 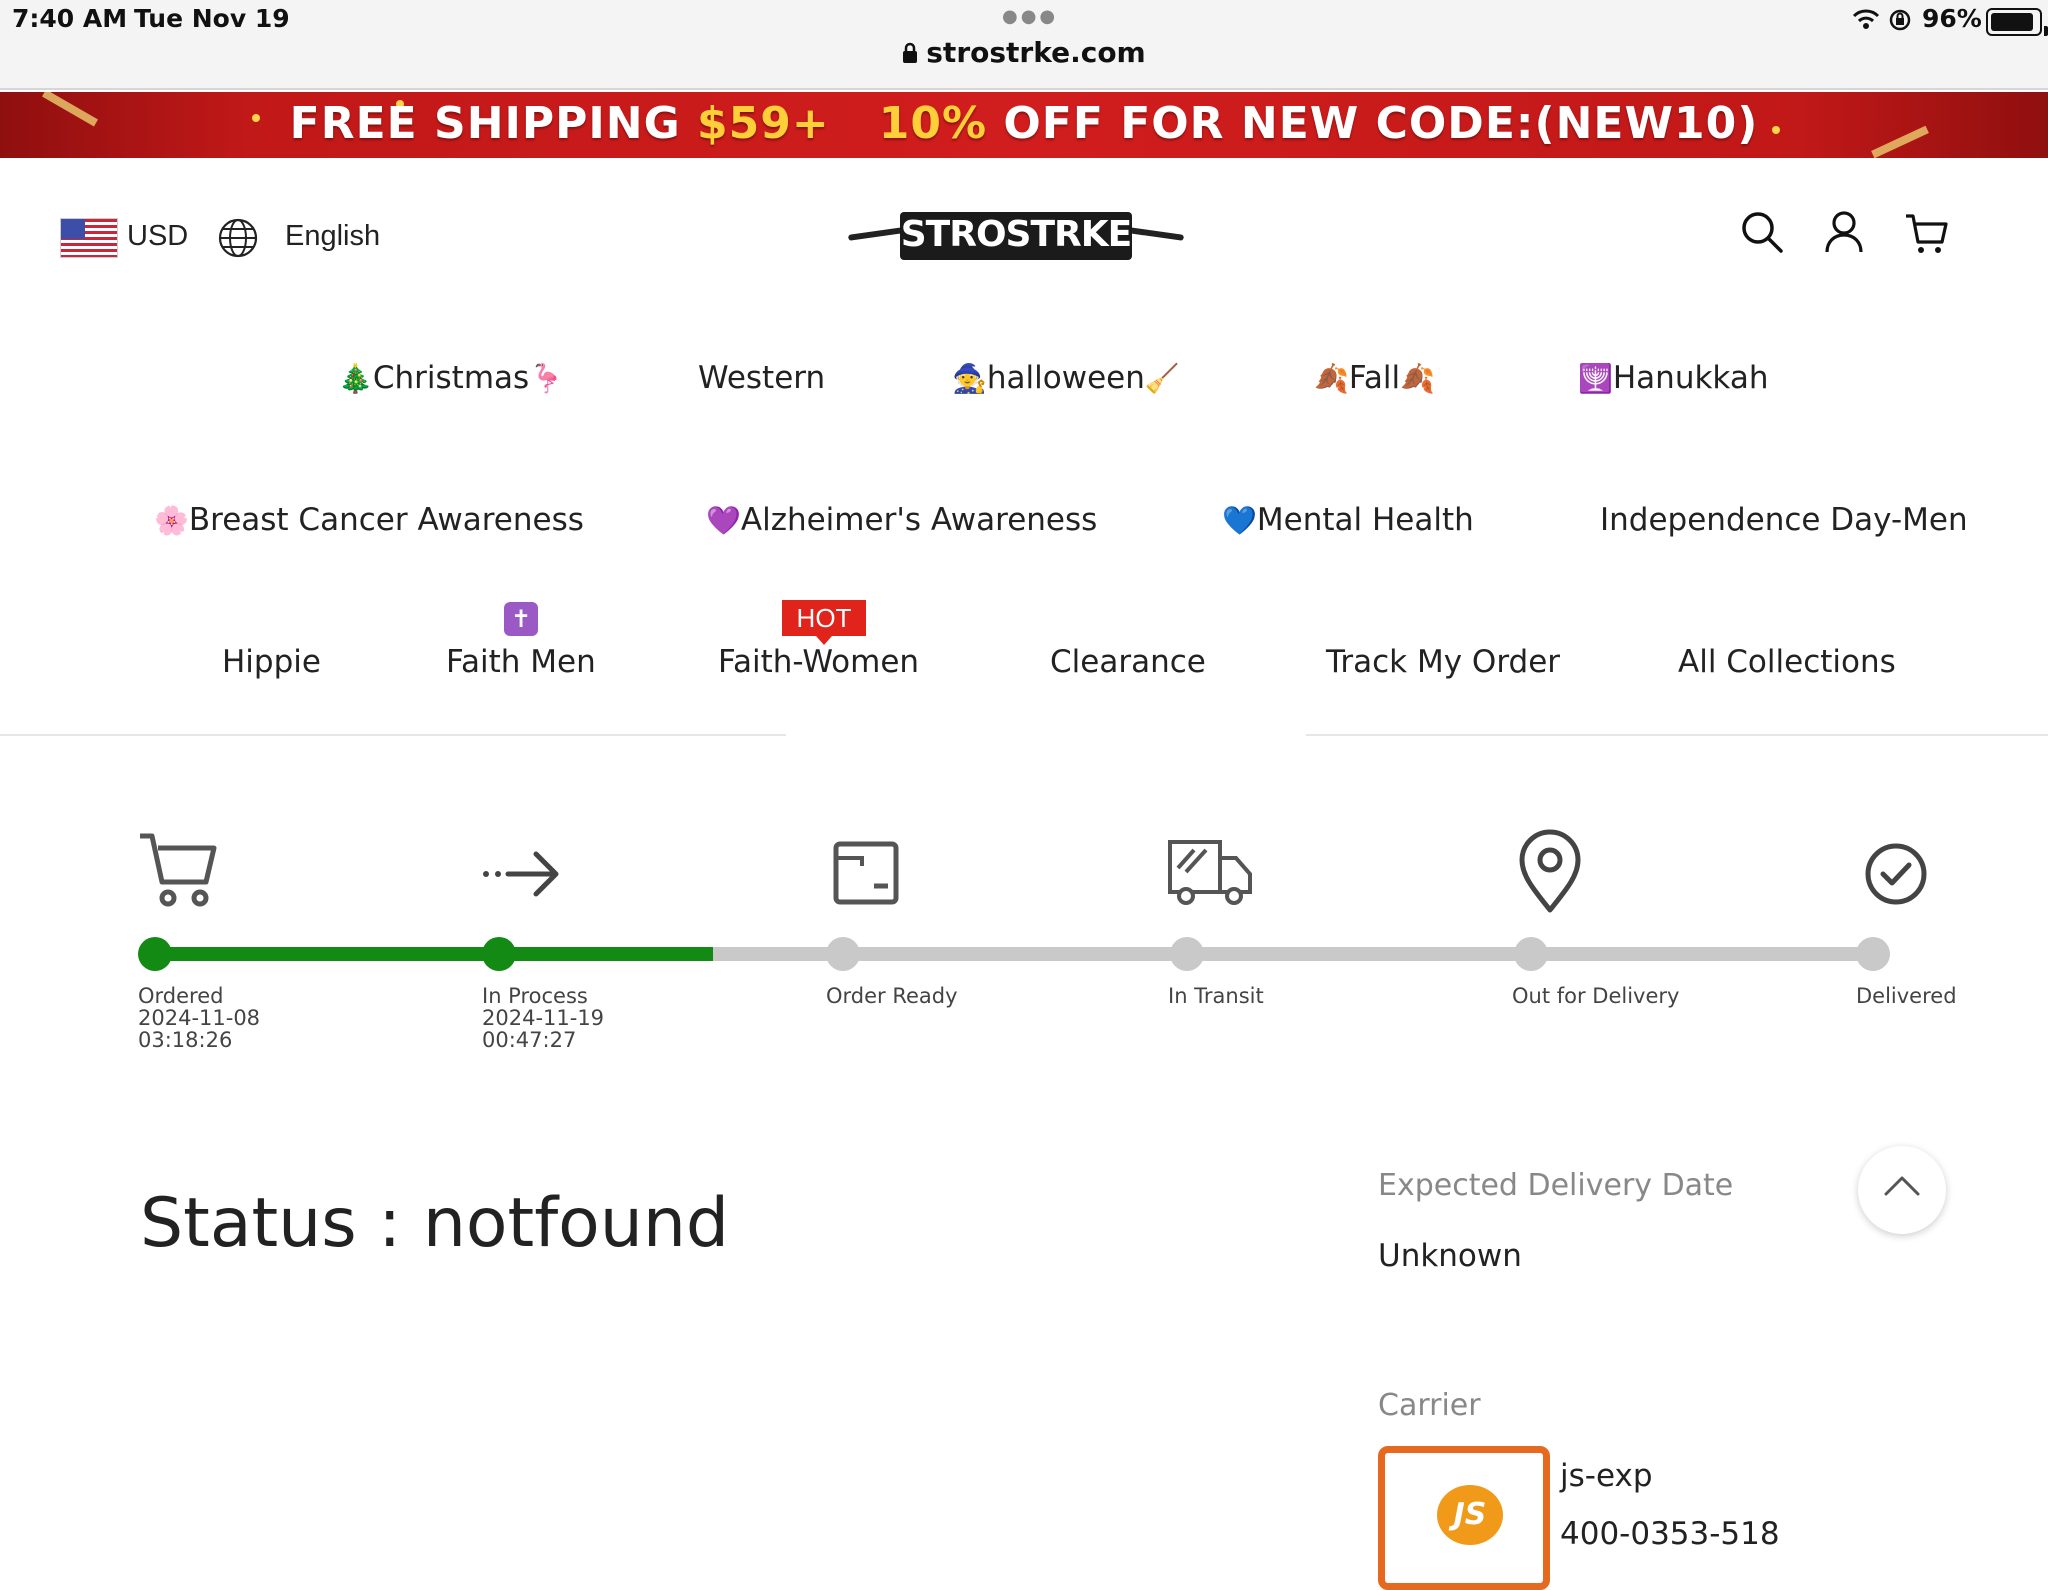 I want to click on step-label: Delivered, so click(x=1906, y=996).